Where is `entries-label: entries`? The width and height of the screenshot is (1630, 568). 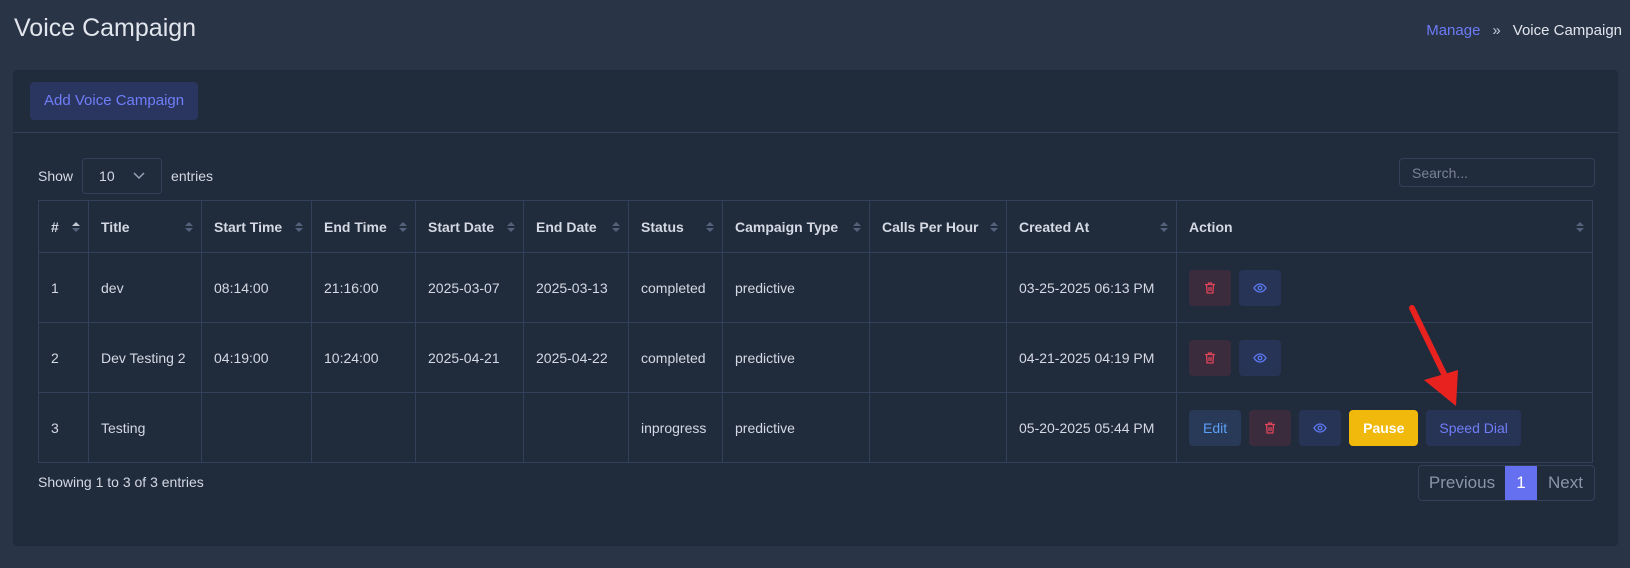
entries-label: entries is located at coordinates (192, 176).